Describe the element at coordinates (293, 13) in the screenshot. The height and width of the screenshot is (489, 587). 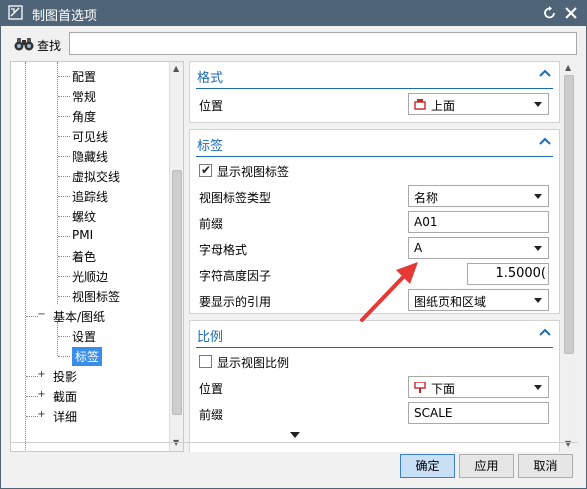
I see `title-bar: 制图首选项` at that location.